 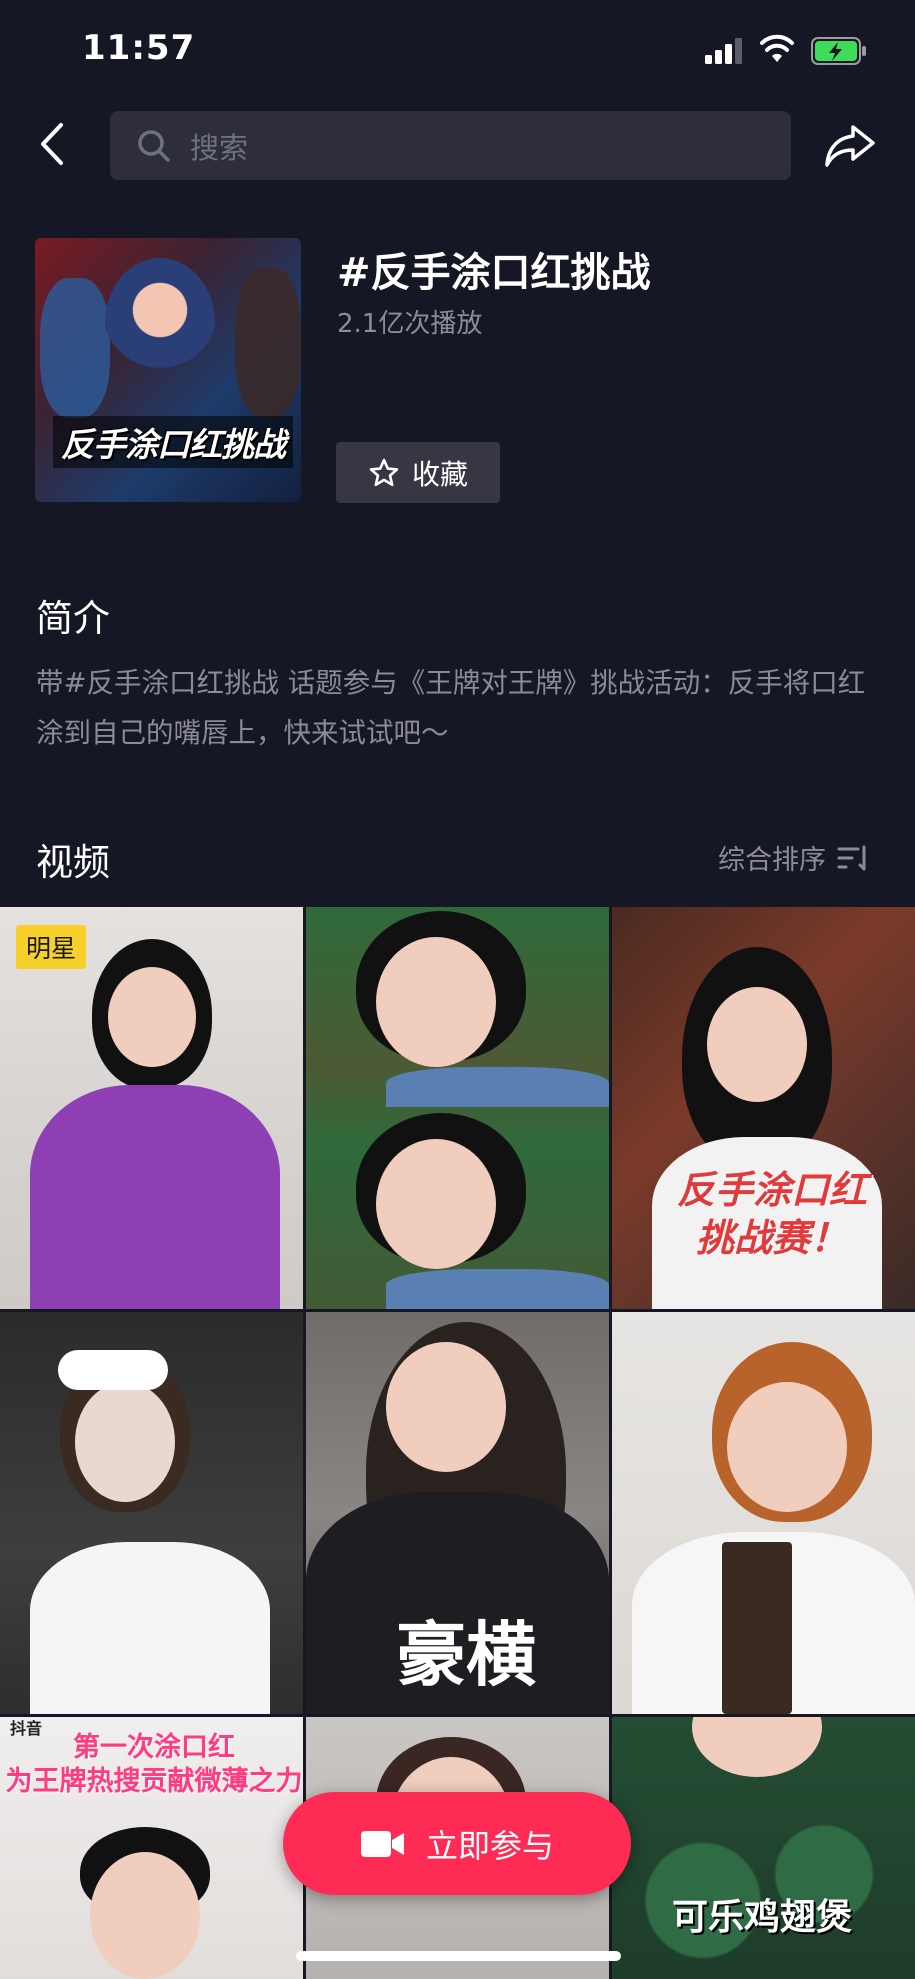 I want to click on videos-heading: 视频, so click(x=73, y=862).